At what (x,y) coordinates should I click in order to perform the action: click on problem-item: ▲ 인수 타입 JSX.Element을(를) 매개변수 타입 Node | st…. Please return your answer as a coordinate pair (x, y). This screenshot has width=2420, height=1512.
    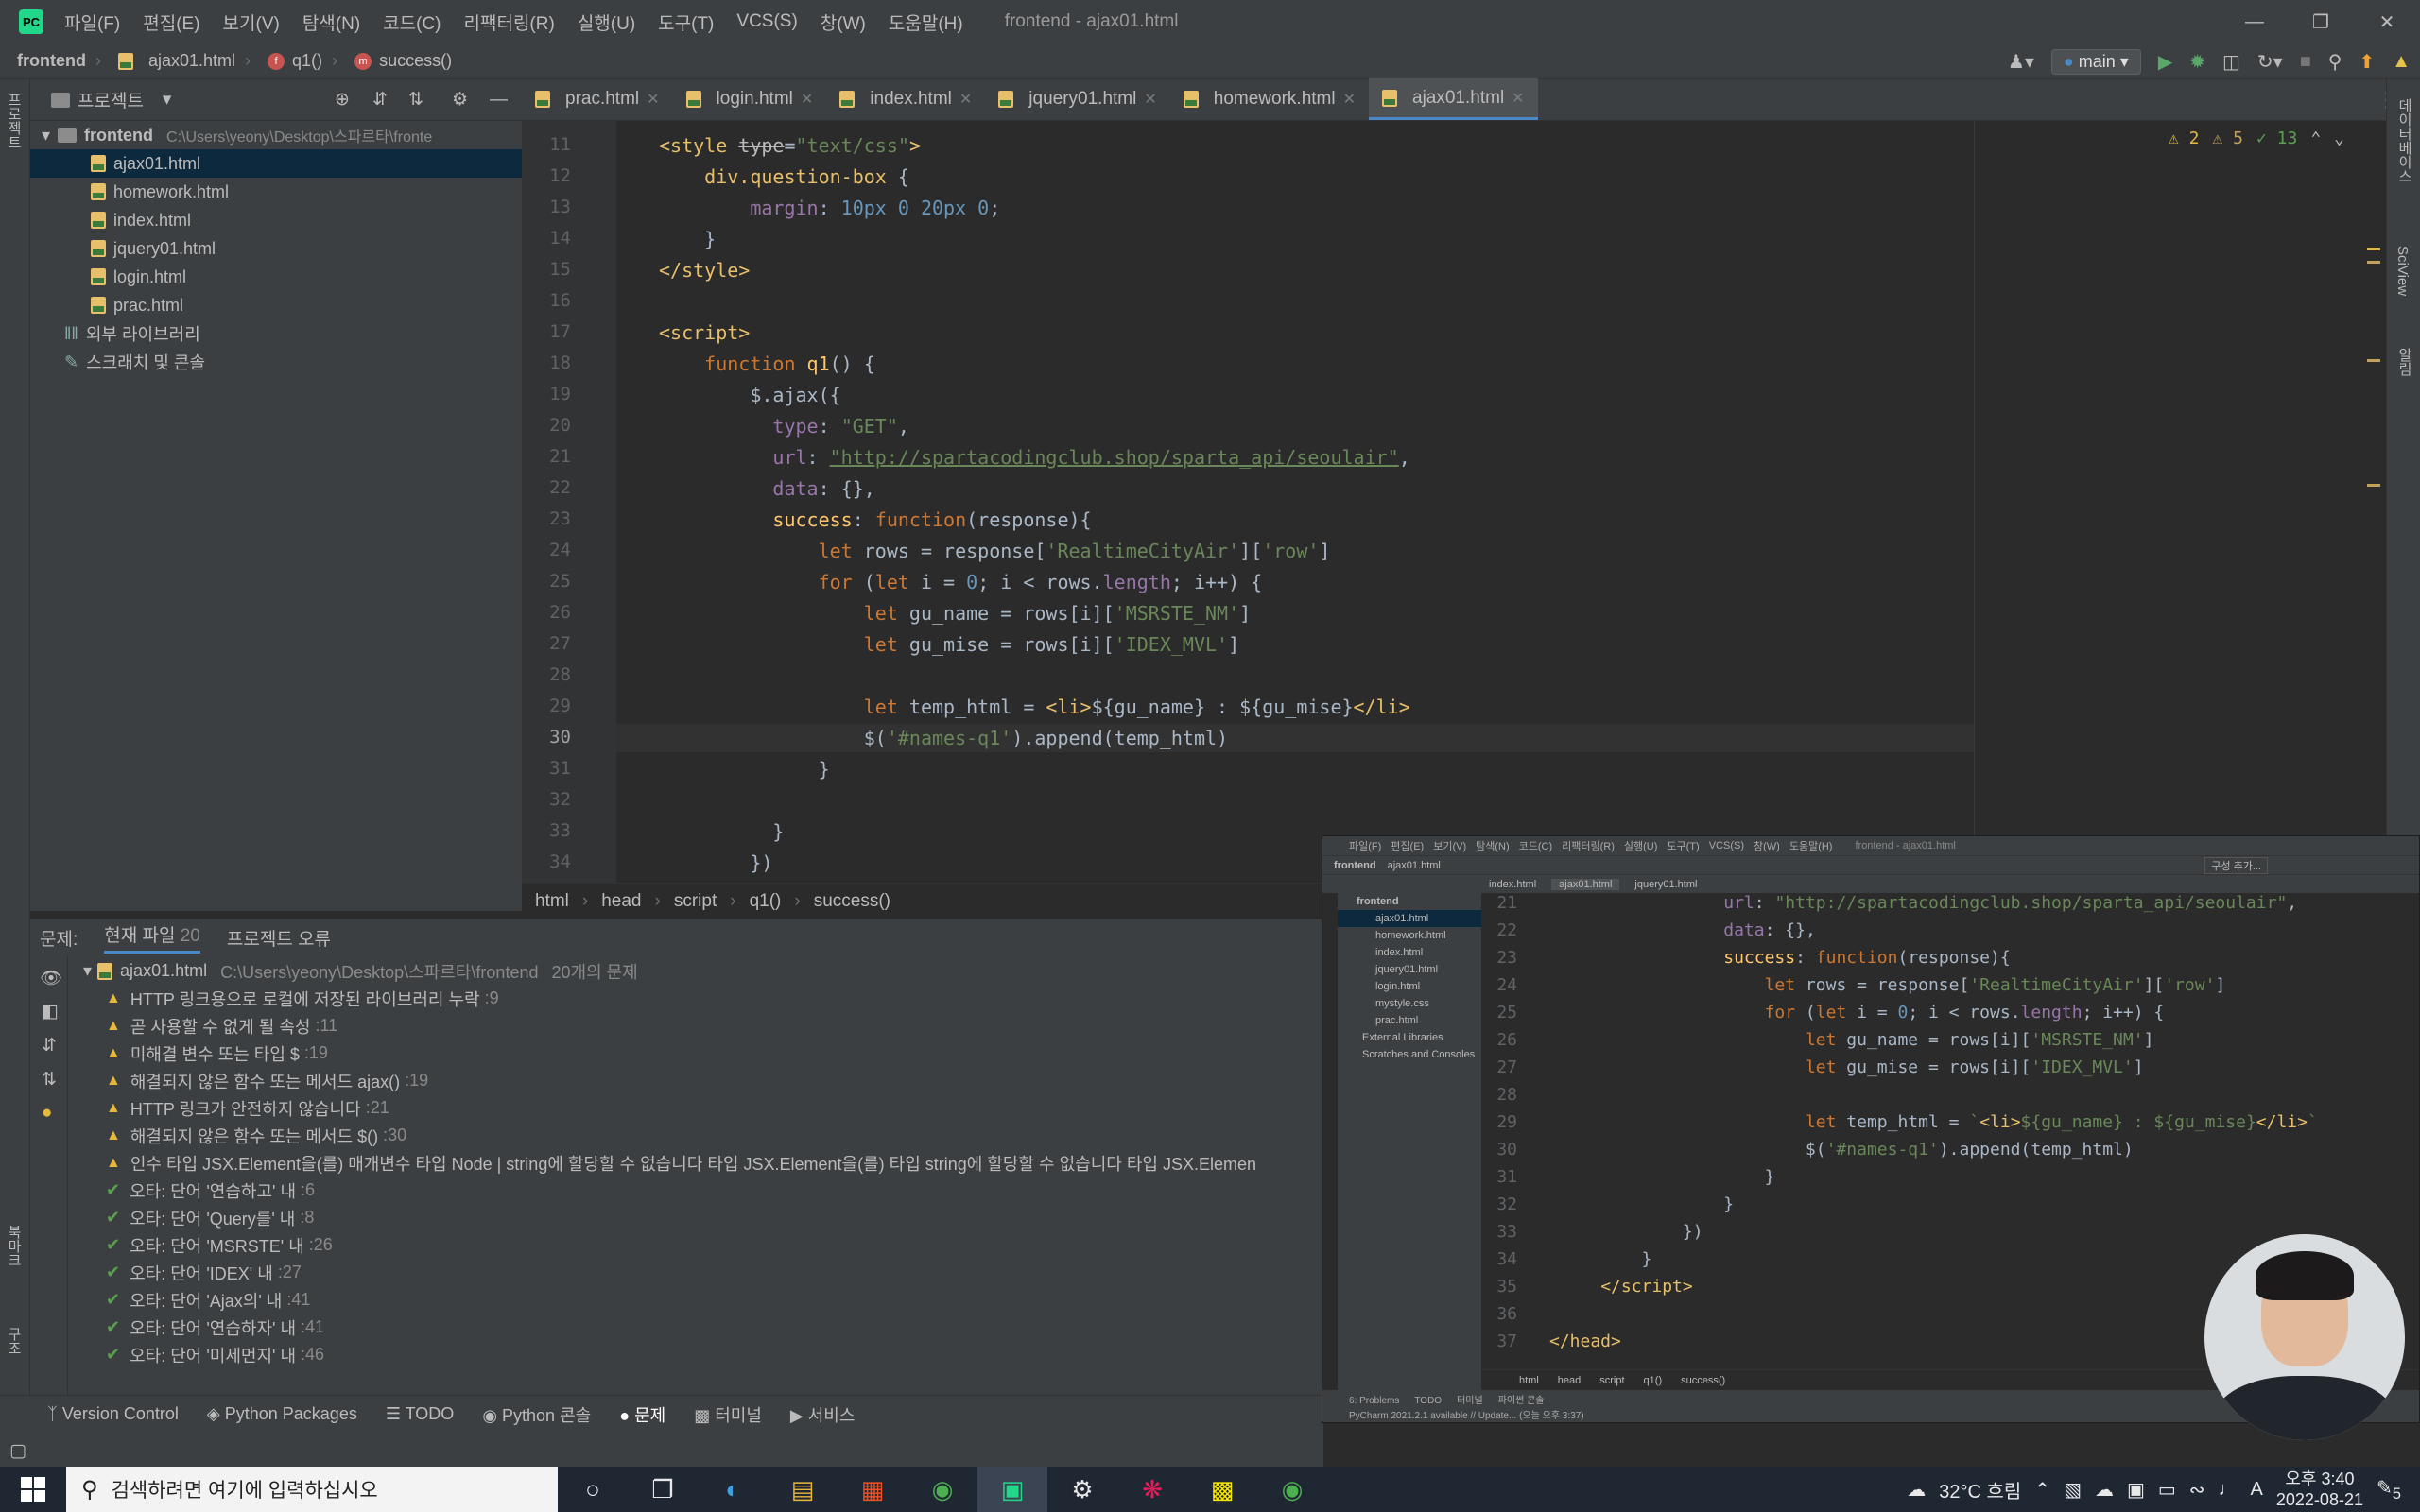
    Looking at the image, I should click on (714, 1163).